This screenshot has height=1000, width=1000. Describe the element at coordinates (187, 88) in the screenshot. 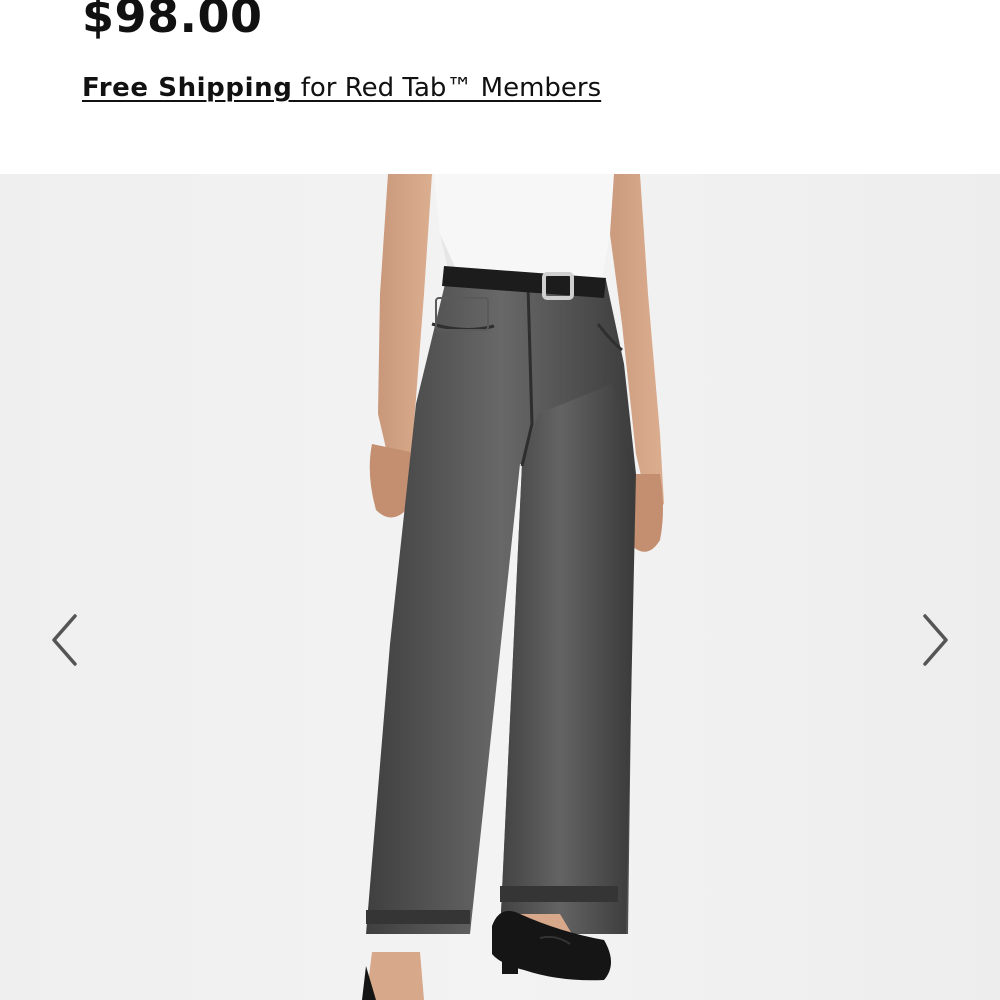

I see `free-shipping-bold-text: Free Shipping` at that location.